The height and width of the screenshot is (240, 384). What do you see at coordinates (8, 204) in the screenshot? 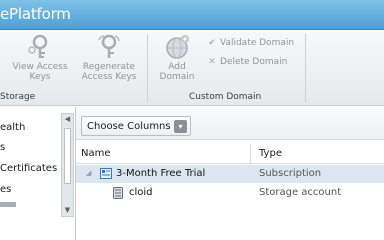
I see `usage-bar` at bounding box center [8, 204].